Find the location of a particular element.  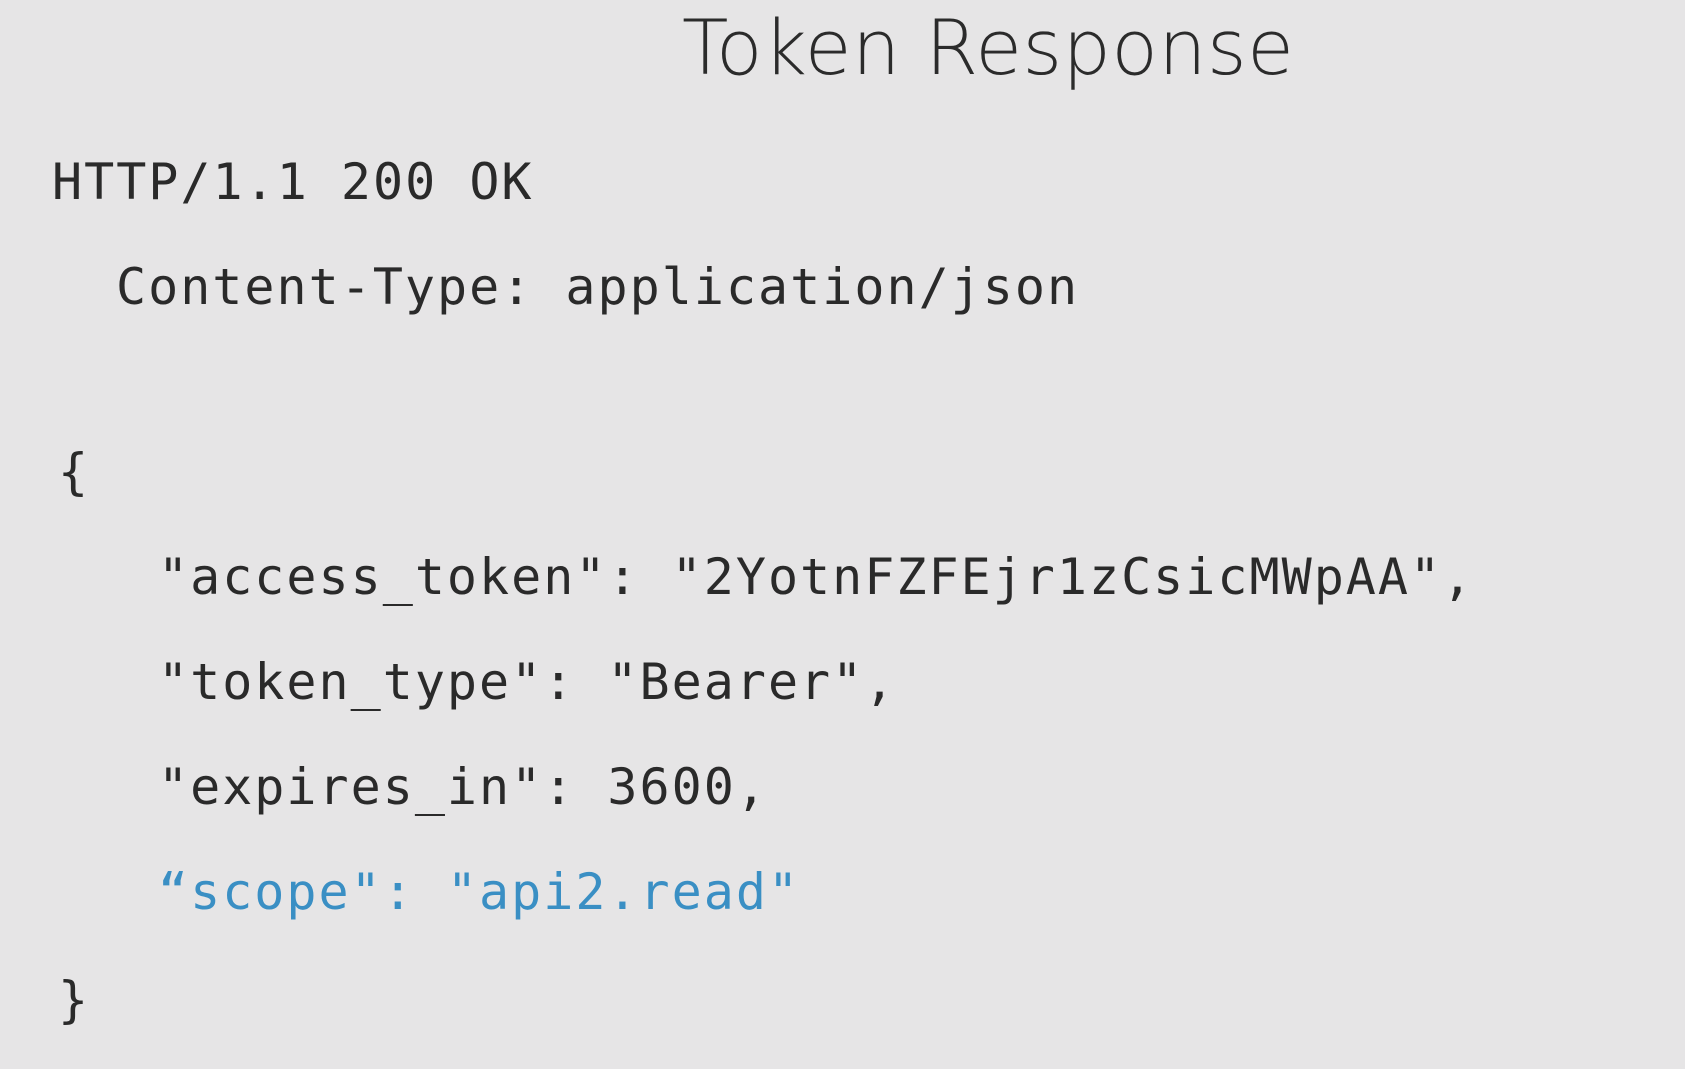

http-status-line: HTTP/1.1 200 OK is located at coordinates (293, 182).